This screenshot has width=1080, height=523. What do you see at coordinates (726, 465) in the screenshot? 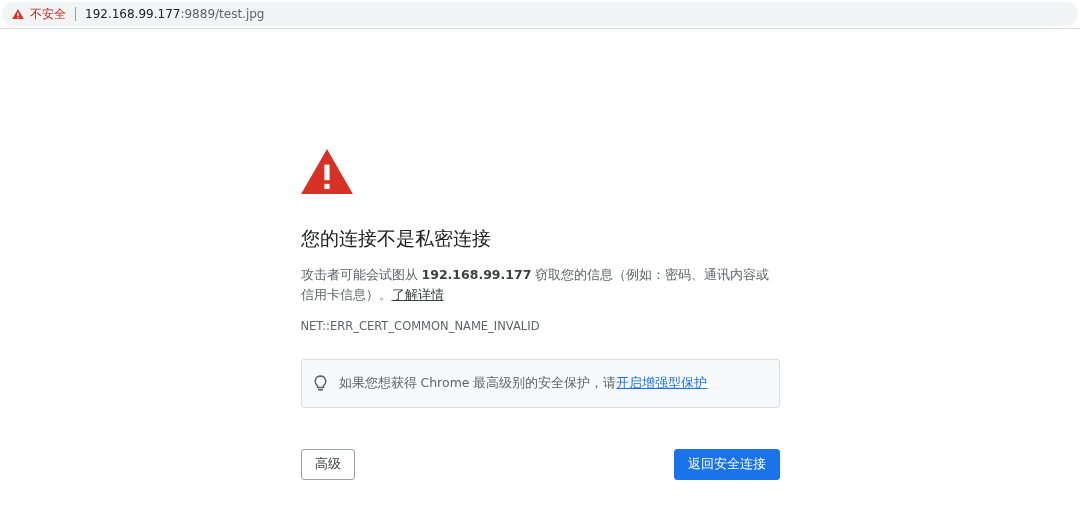
I see `back-to-safety-button: 返回安全连接` at bounding box center [726, 465].